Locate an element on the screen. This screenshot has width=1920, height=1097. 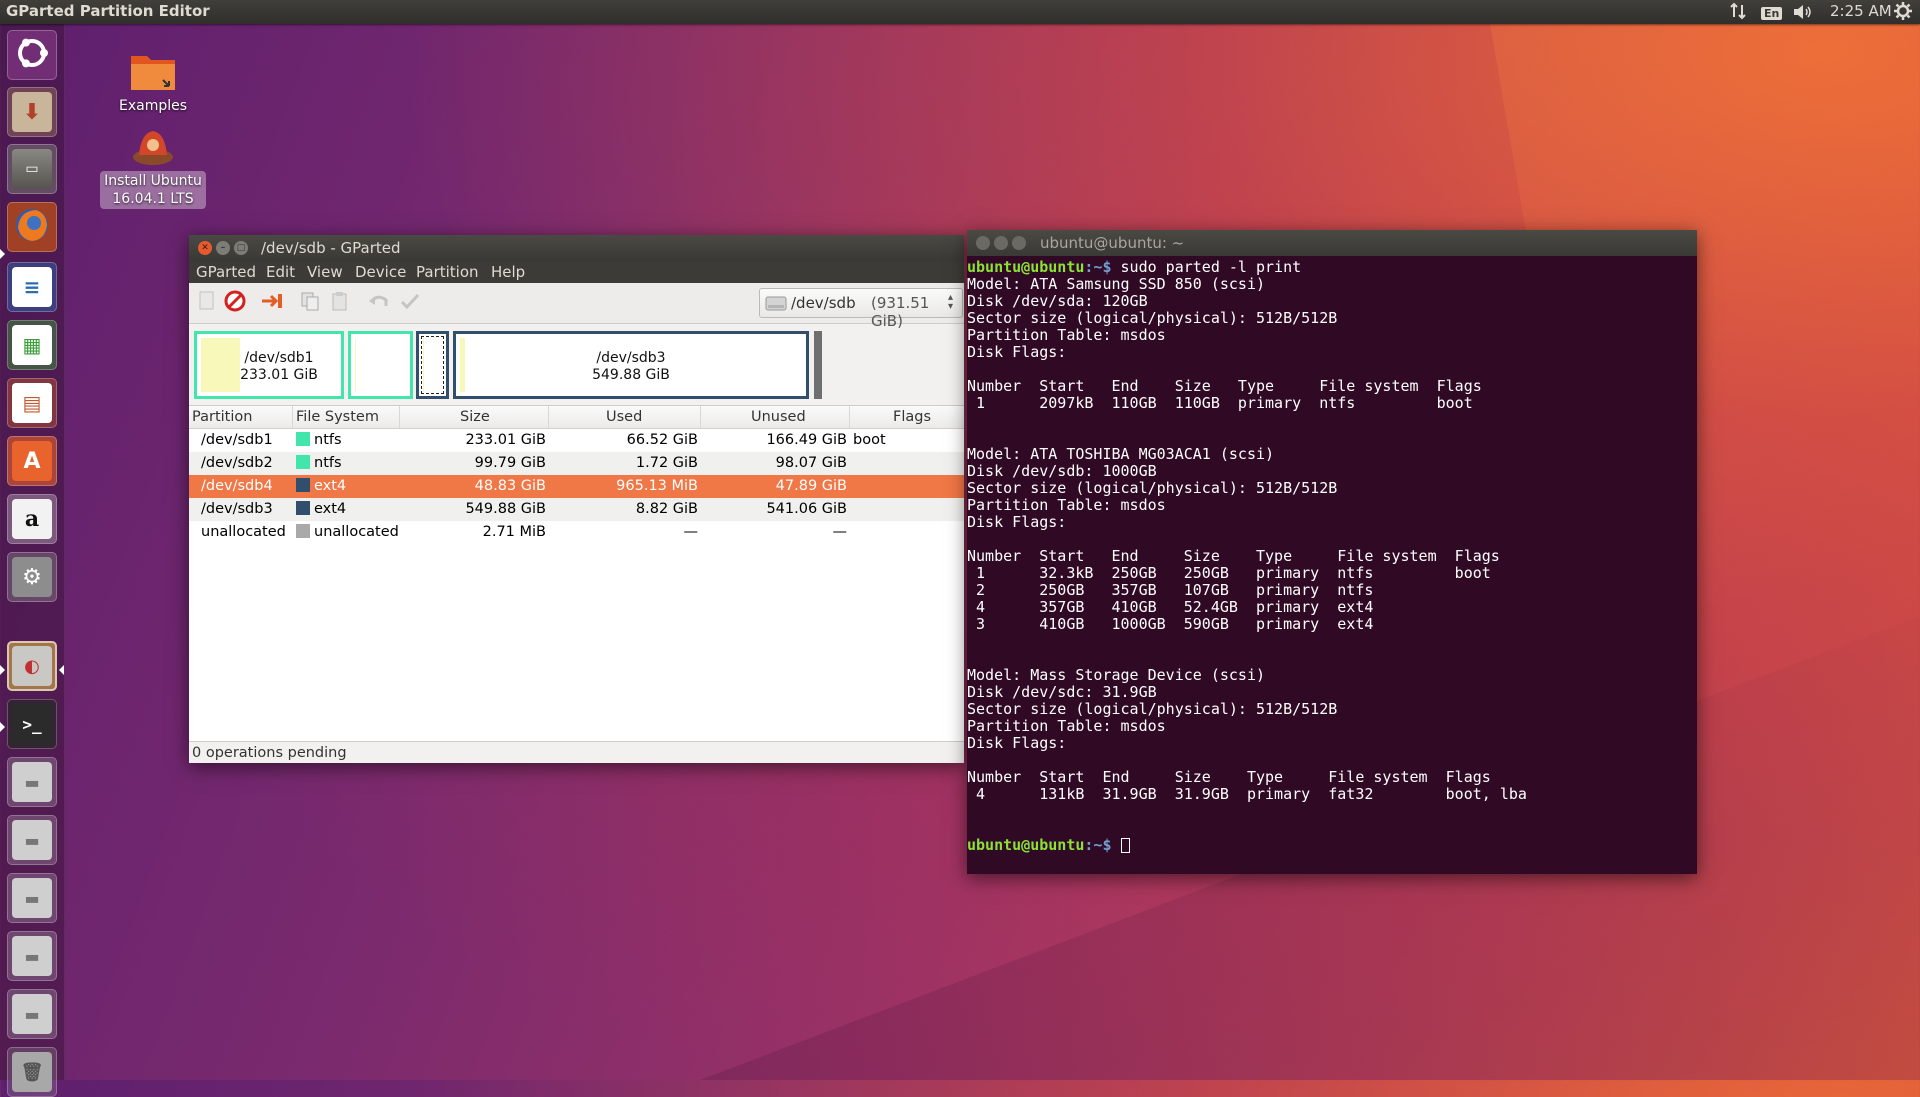
table-row: /dev/sdb2ntfs99.79 GiB1.72 GiB98.07 GiB is located at coordinates (576, 463).